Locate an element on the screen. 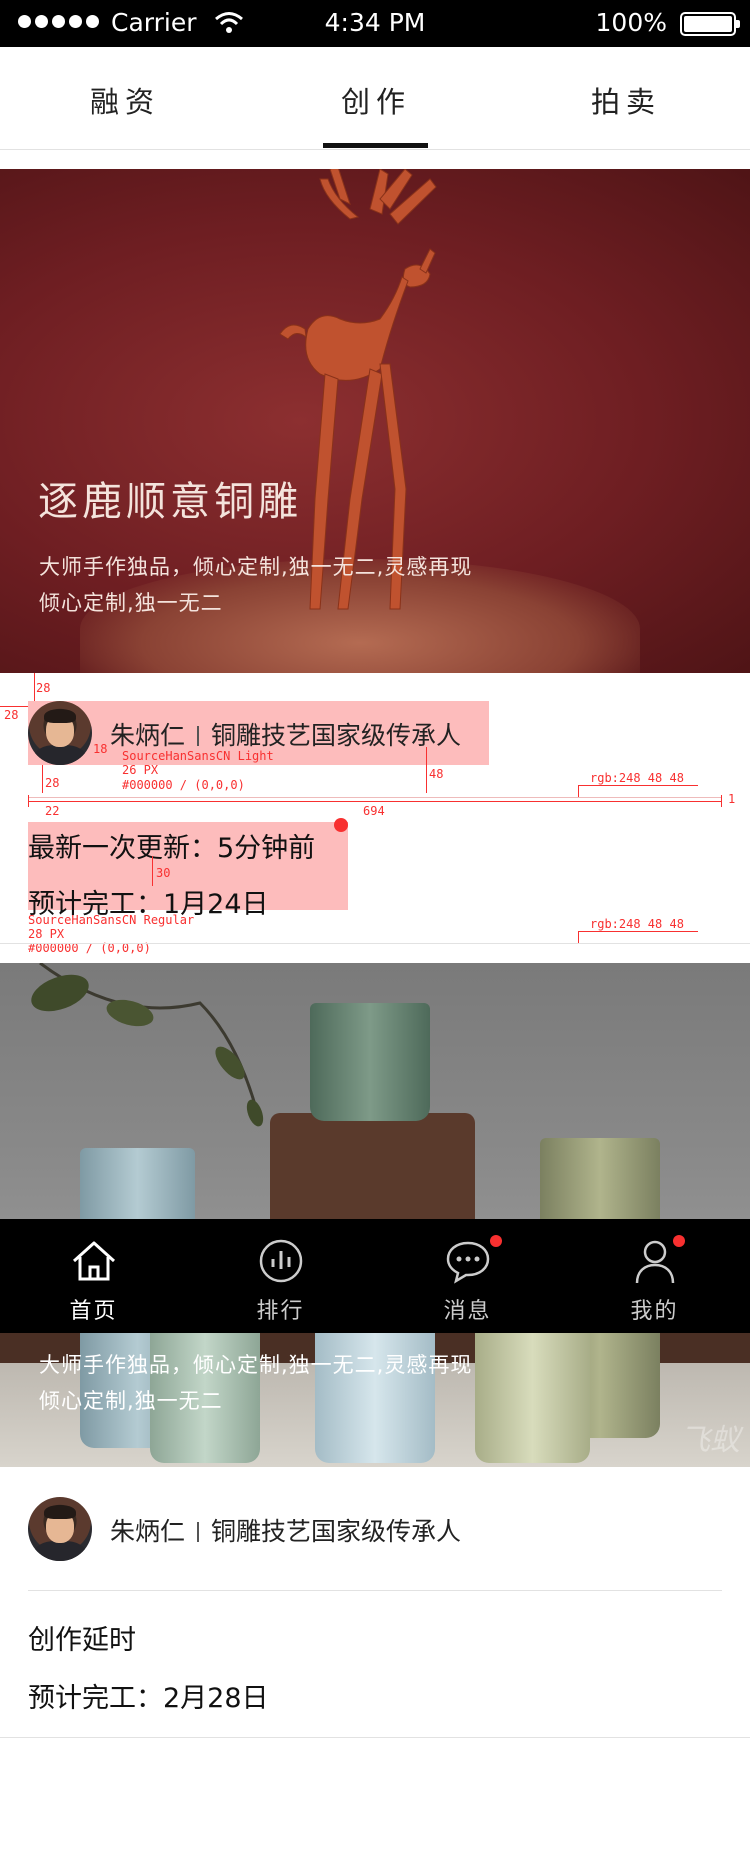  nav-ranking-label: 排行 is located at coordinates (280, 1311).